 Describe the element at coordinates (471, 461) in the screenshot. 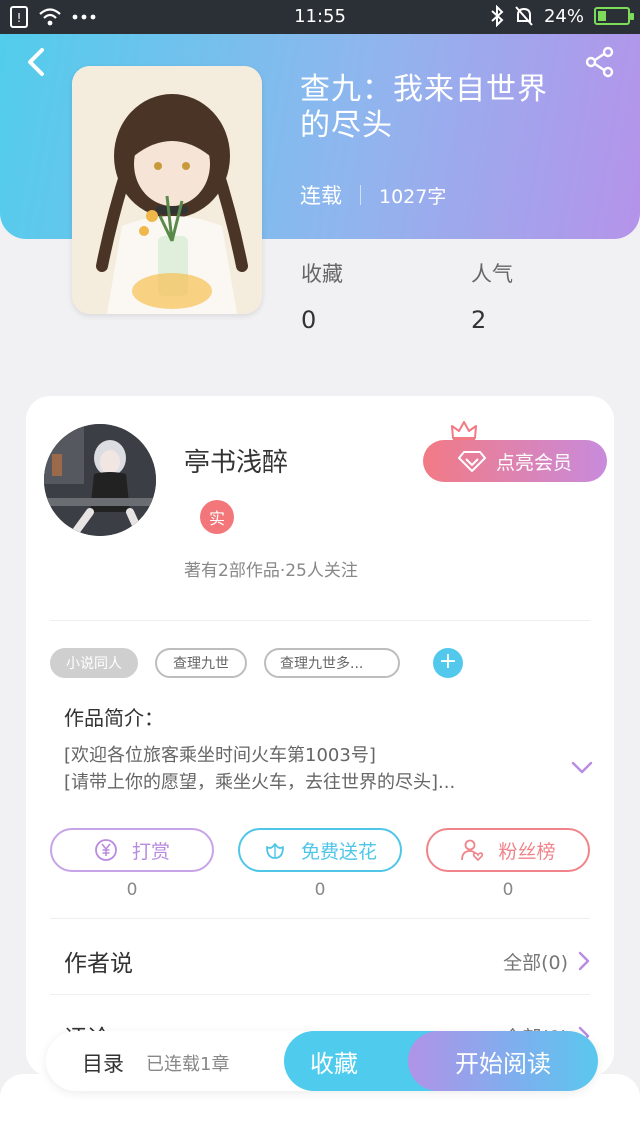

I see `diamond-icon` at that location.